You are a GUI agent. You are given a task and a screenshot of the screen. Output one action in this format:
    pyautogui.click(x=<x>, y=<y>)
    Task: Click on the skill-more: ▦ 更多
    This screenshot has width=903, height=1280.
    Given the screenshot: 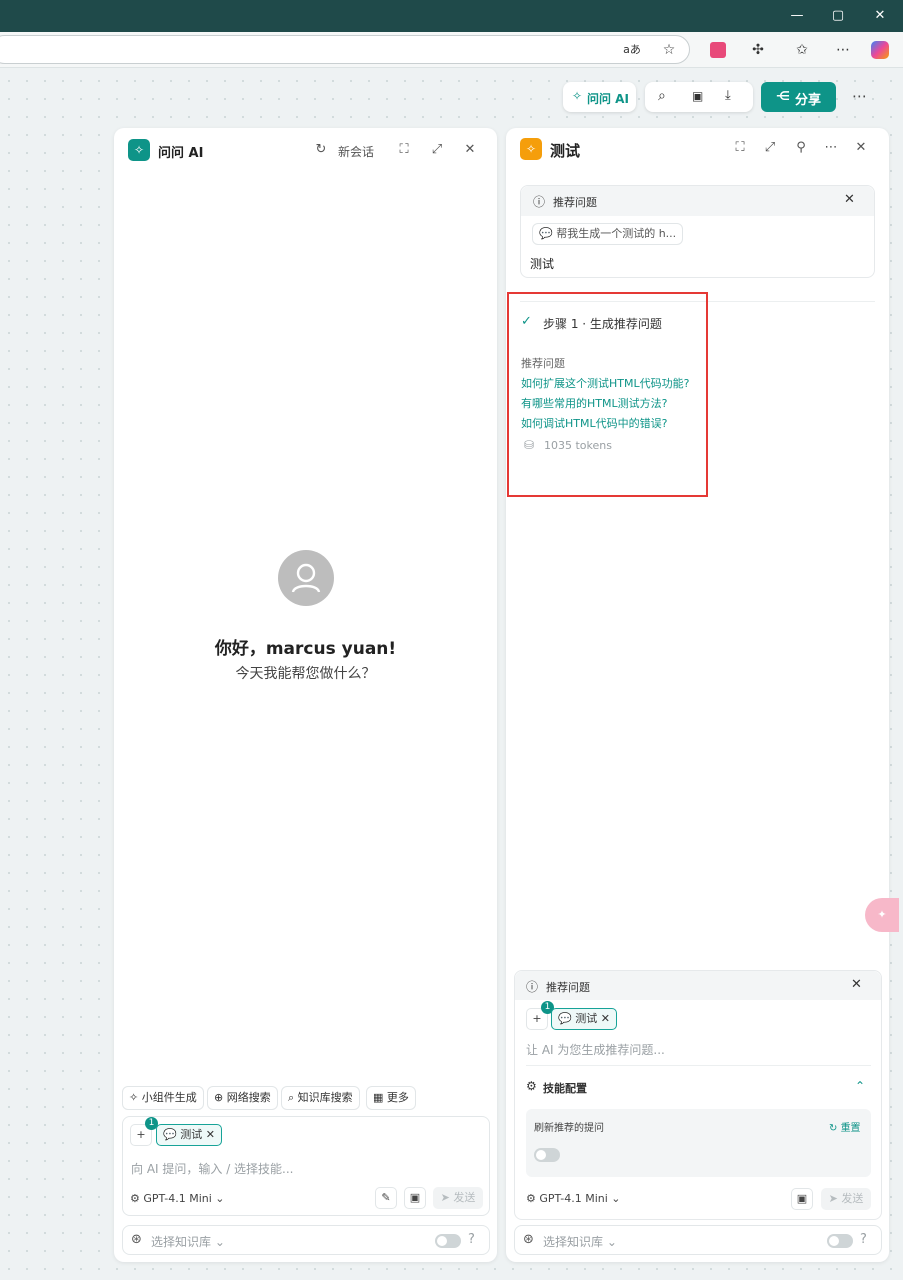 What is the action you would take?
    pyautogui.click(x=391, y=1098)
    